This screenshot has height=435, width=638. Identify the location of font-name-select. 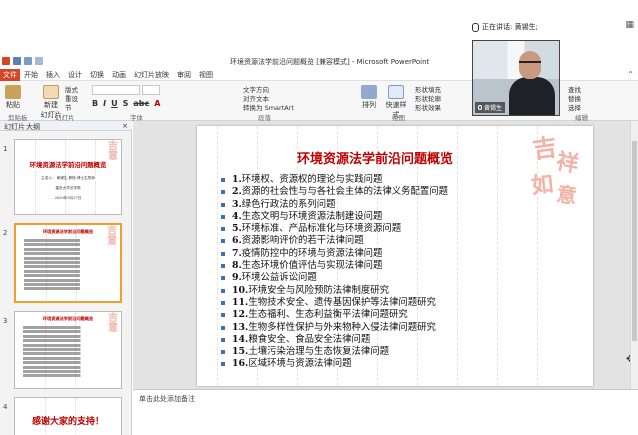
(116, 90).